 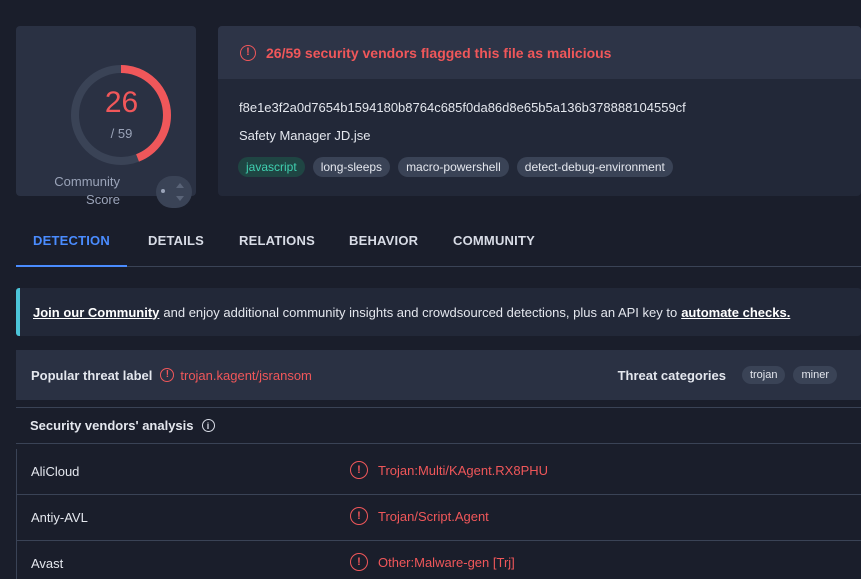 What do you see at coordinates (180, 198) in the screenshot?
I see `downvote-icon` at bounding box center [180, 198].